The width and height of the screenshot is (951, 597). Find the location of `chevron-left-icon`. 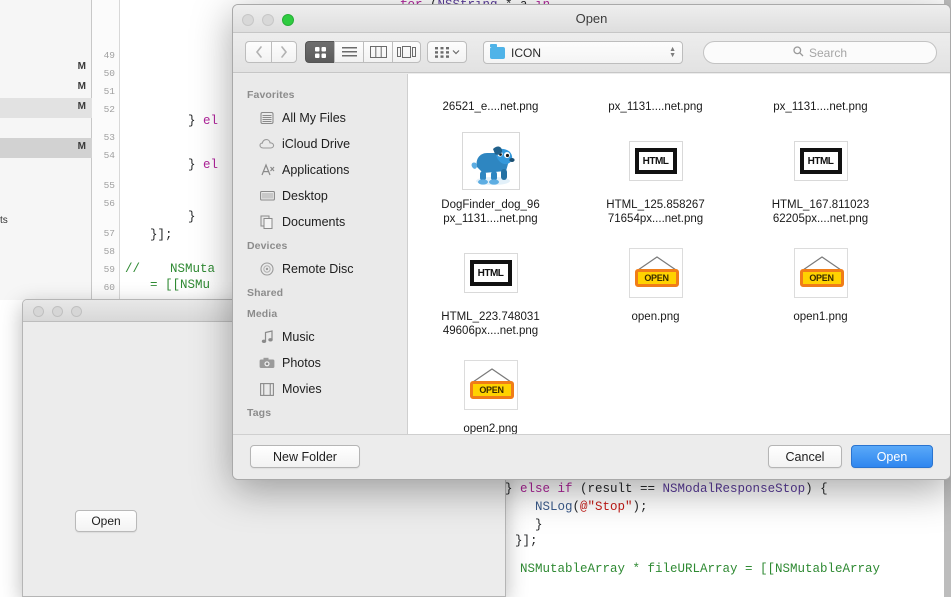

chevron-left-icon is located at coordinates (258, 52).